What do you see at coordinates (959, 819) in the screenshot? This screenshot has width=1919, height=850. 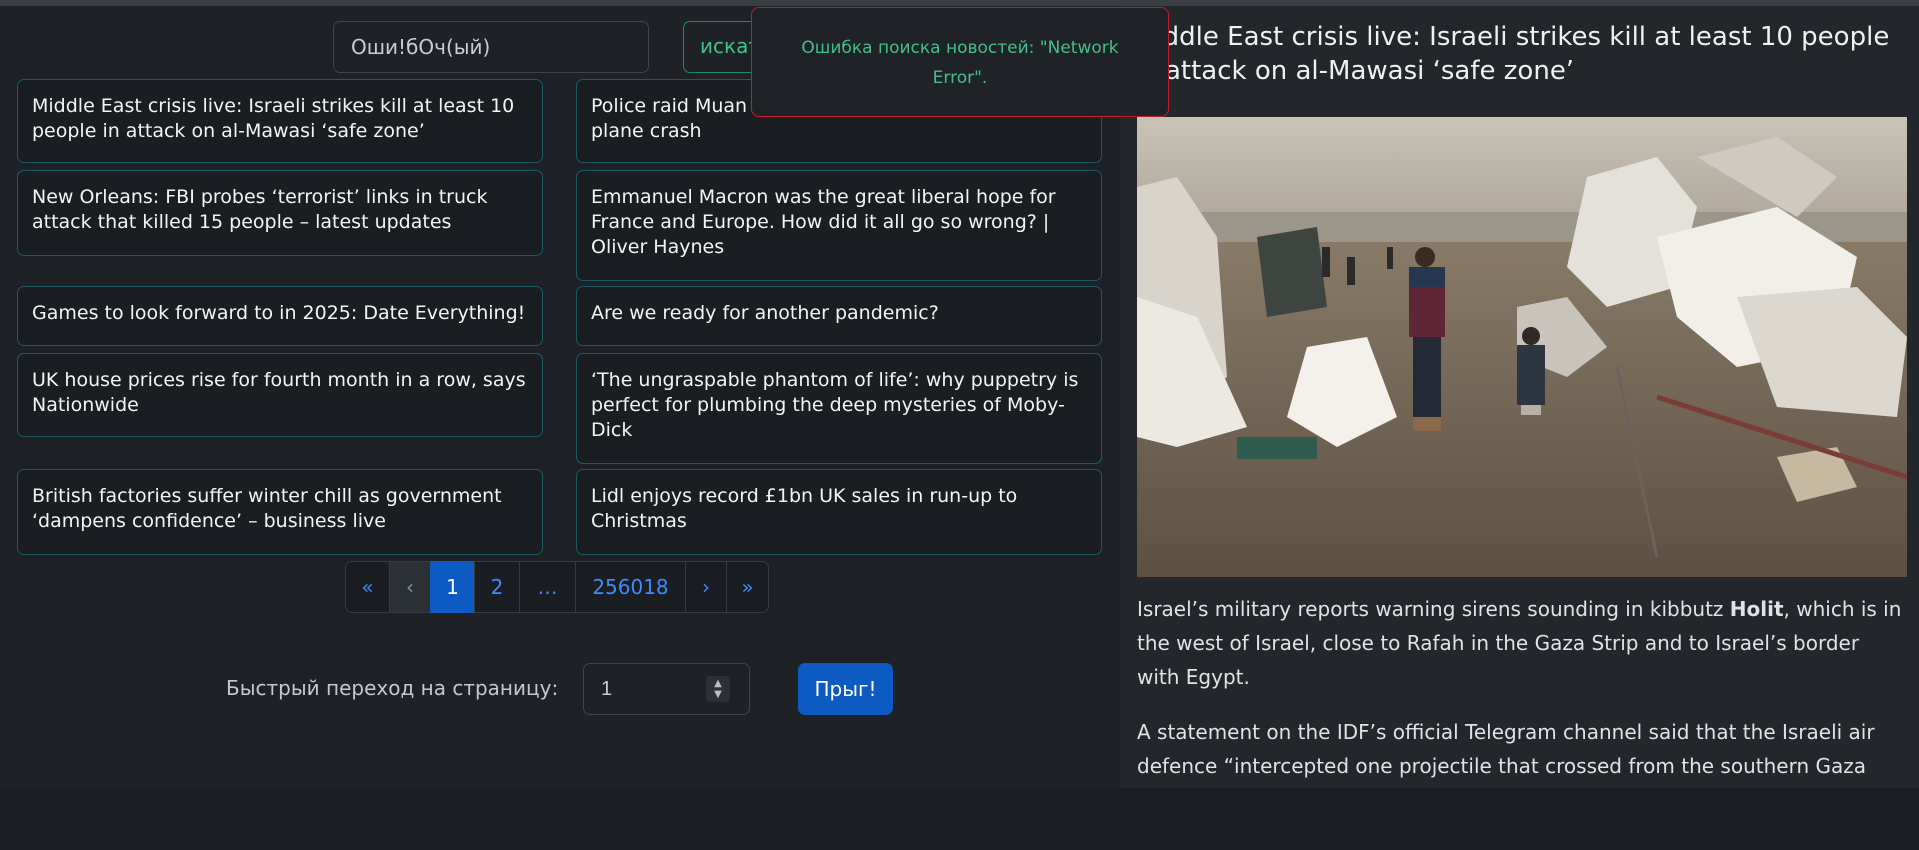 I see `page-bottom` at bounding box center [959, 819].